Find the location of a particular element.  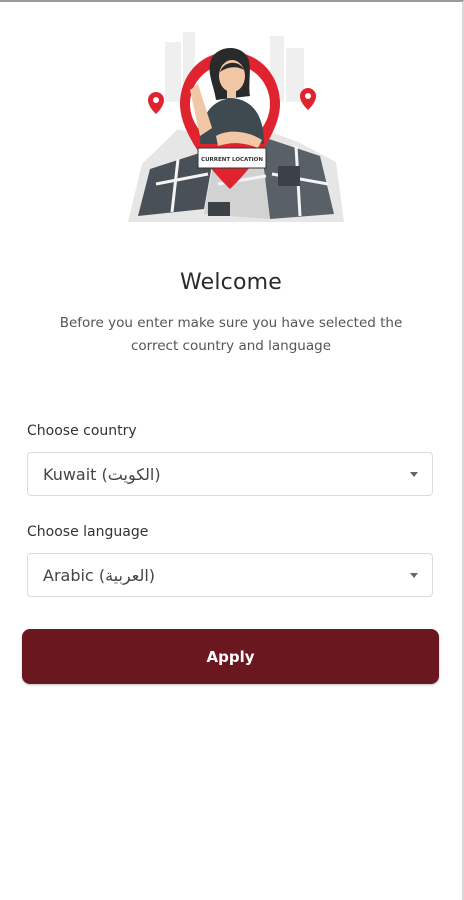

location-map-illustration: CURRENT LOCATION is located at coordinates (236, 127).